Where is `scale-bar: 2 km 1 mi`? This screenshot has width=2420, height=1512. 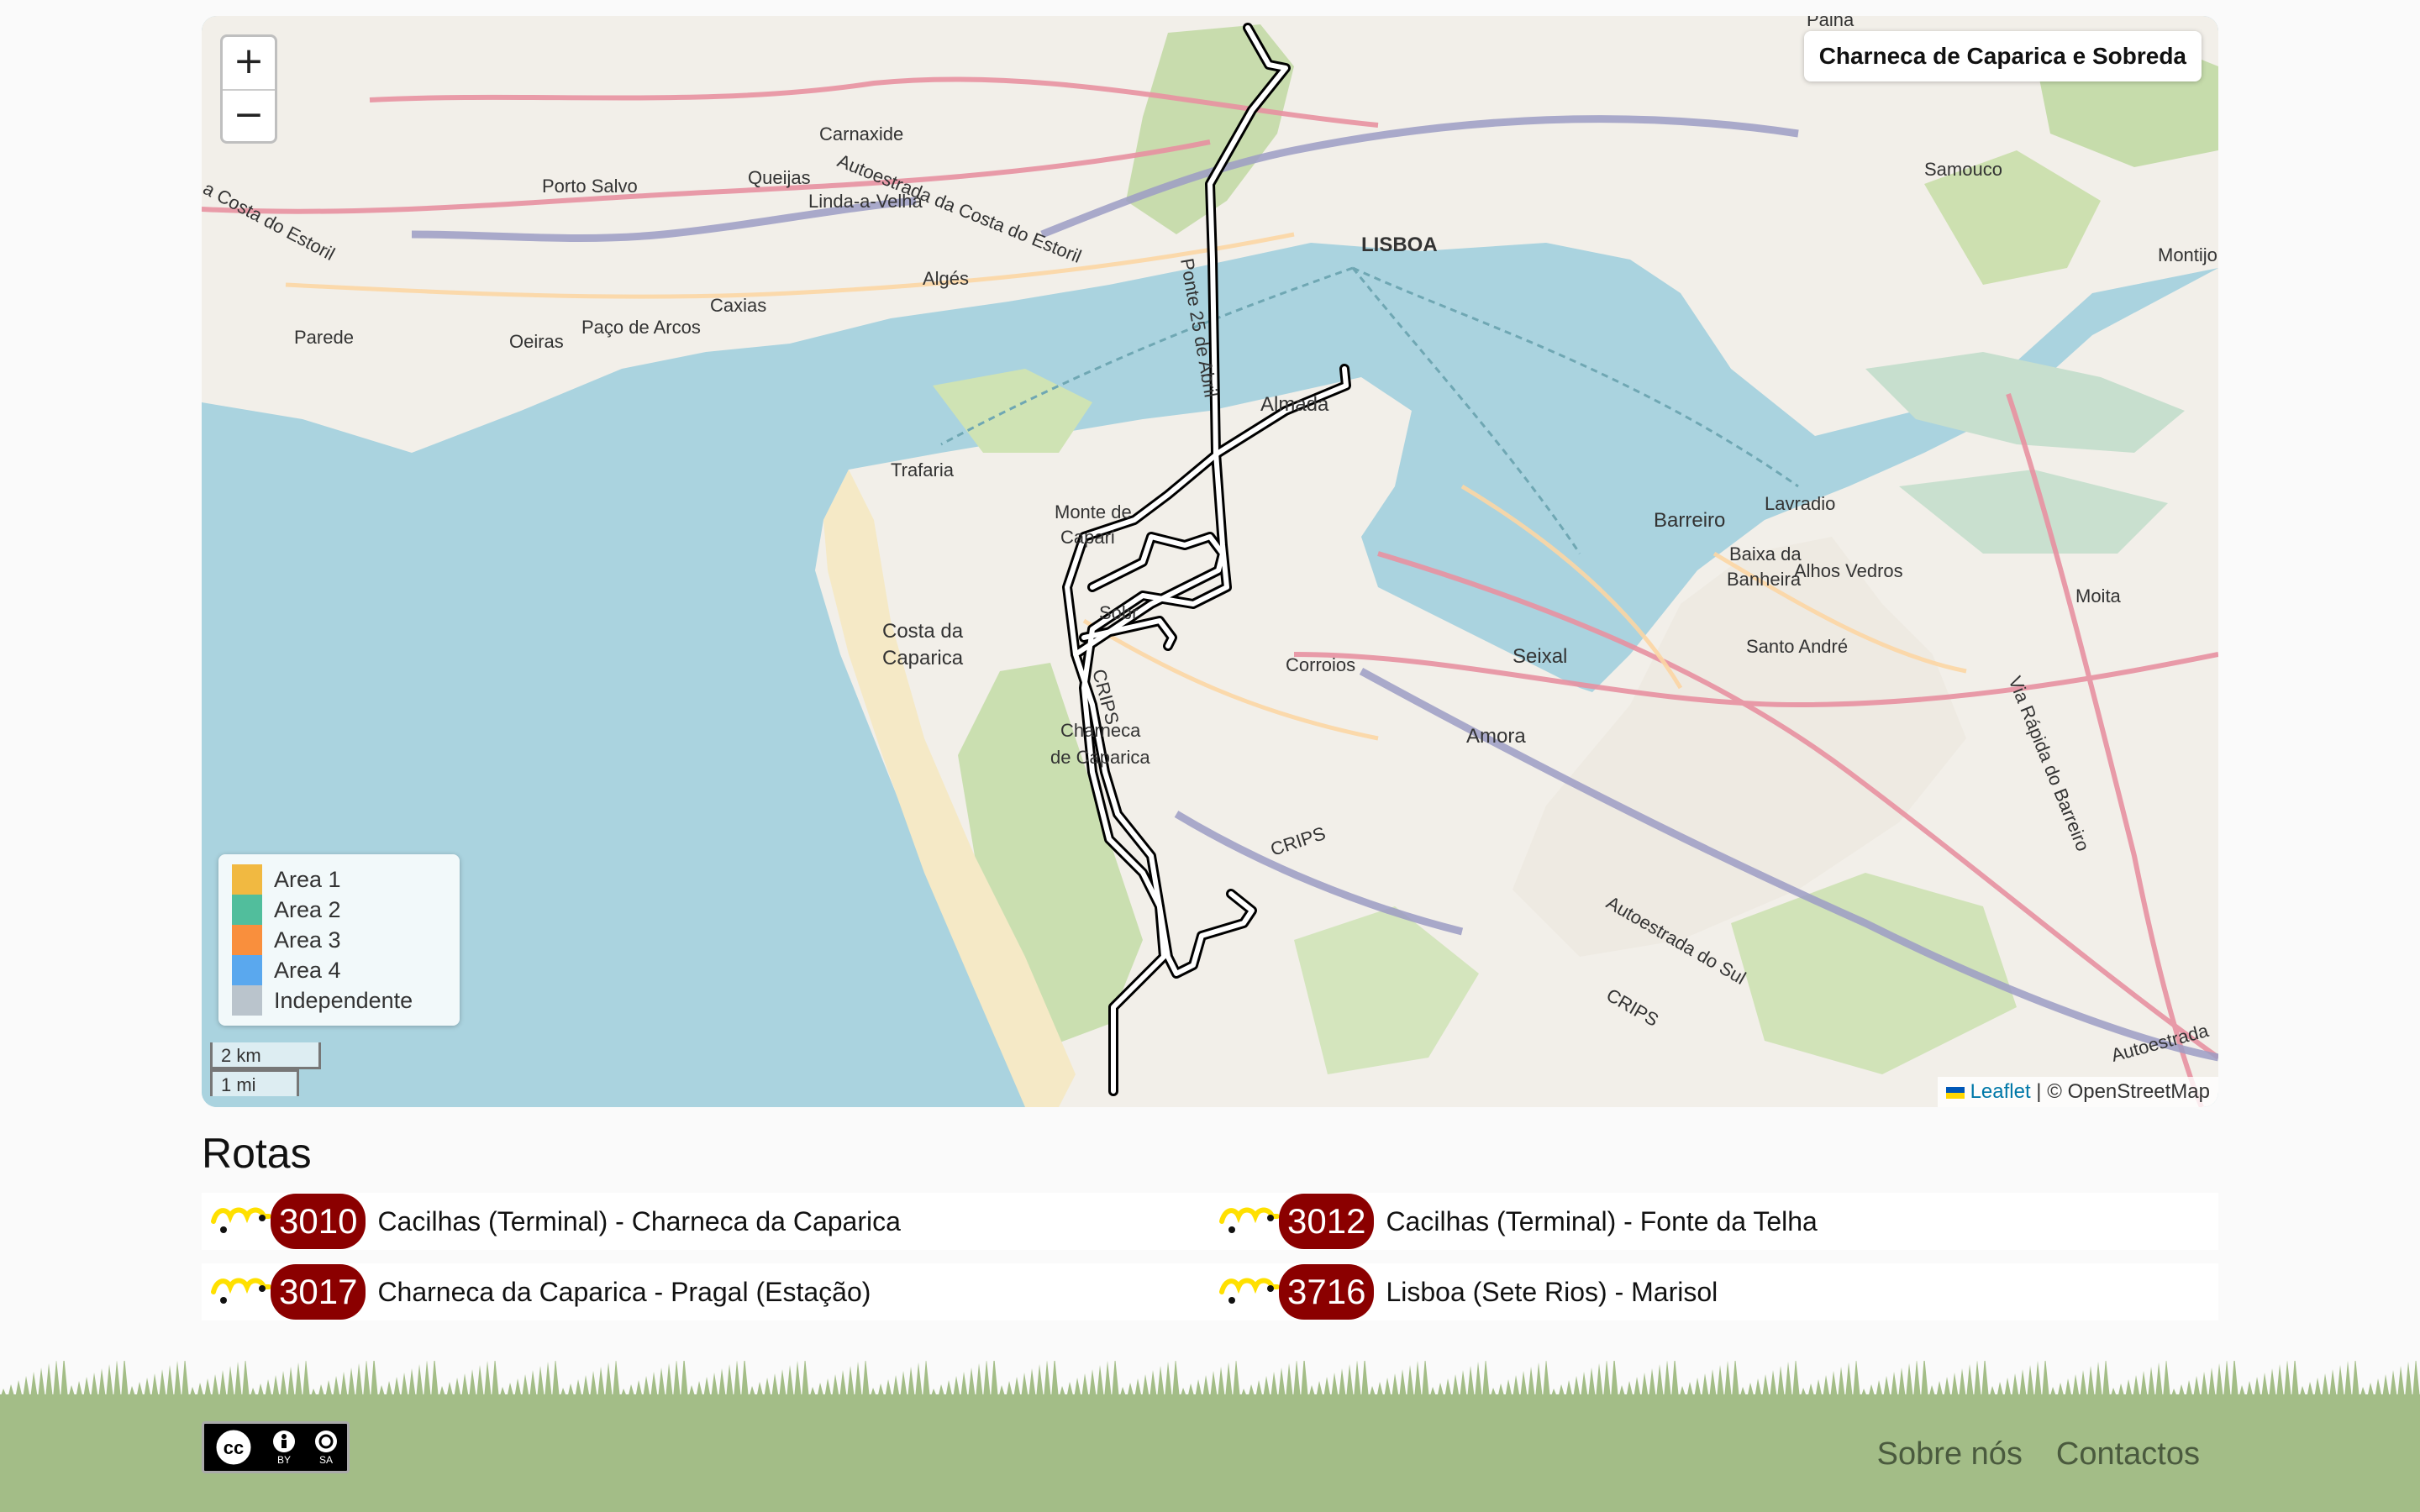
scale-bar: 2 km 1 mi is located at coordinates (265, 1069).